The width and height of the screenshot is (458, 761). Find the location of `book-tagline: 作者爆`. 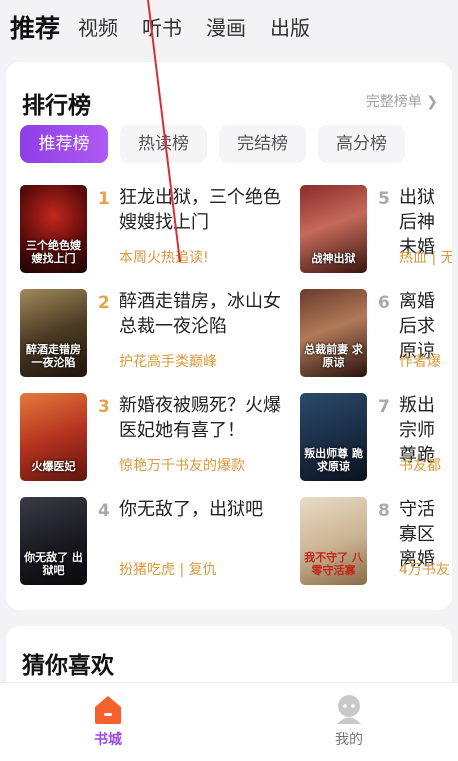

book-tagline: 作者爆 is located at coordinates (420, 362).